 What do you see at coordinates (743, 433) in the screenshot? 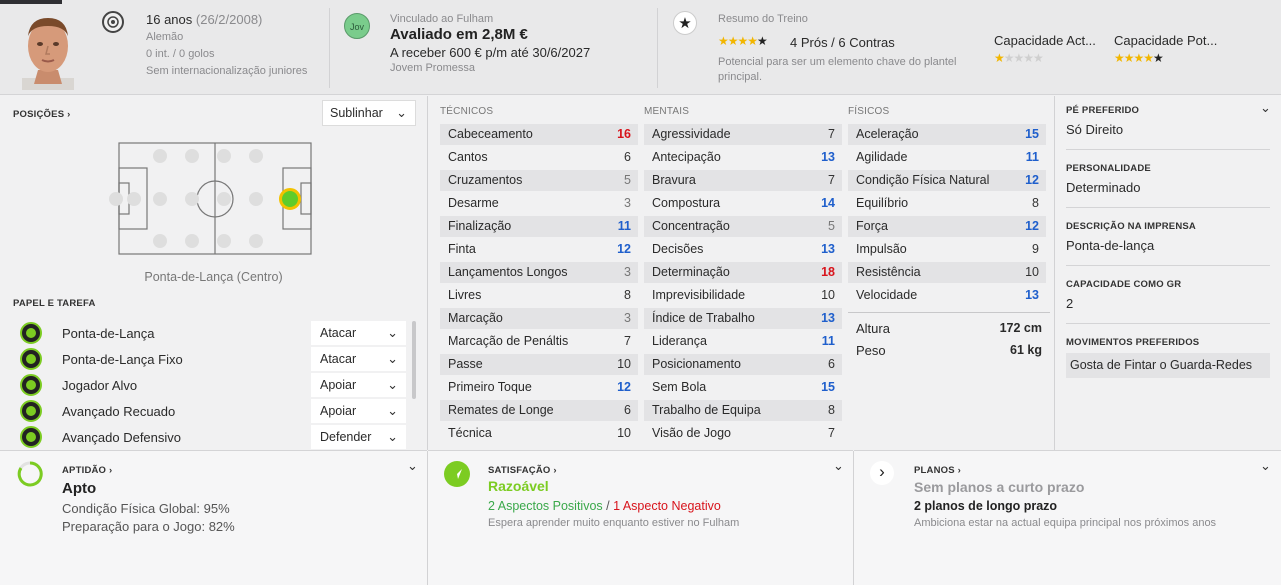
I see `attribute-row: Visão de Jogo 7` at bounding box center [743, 433].